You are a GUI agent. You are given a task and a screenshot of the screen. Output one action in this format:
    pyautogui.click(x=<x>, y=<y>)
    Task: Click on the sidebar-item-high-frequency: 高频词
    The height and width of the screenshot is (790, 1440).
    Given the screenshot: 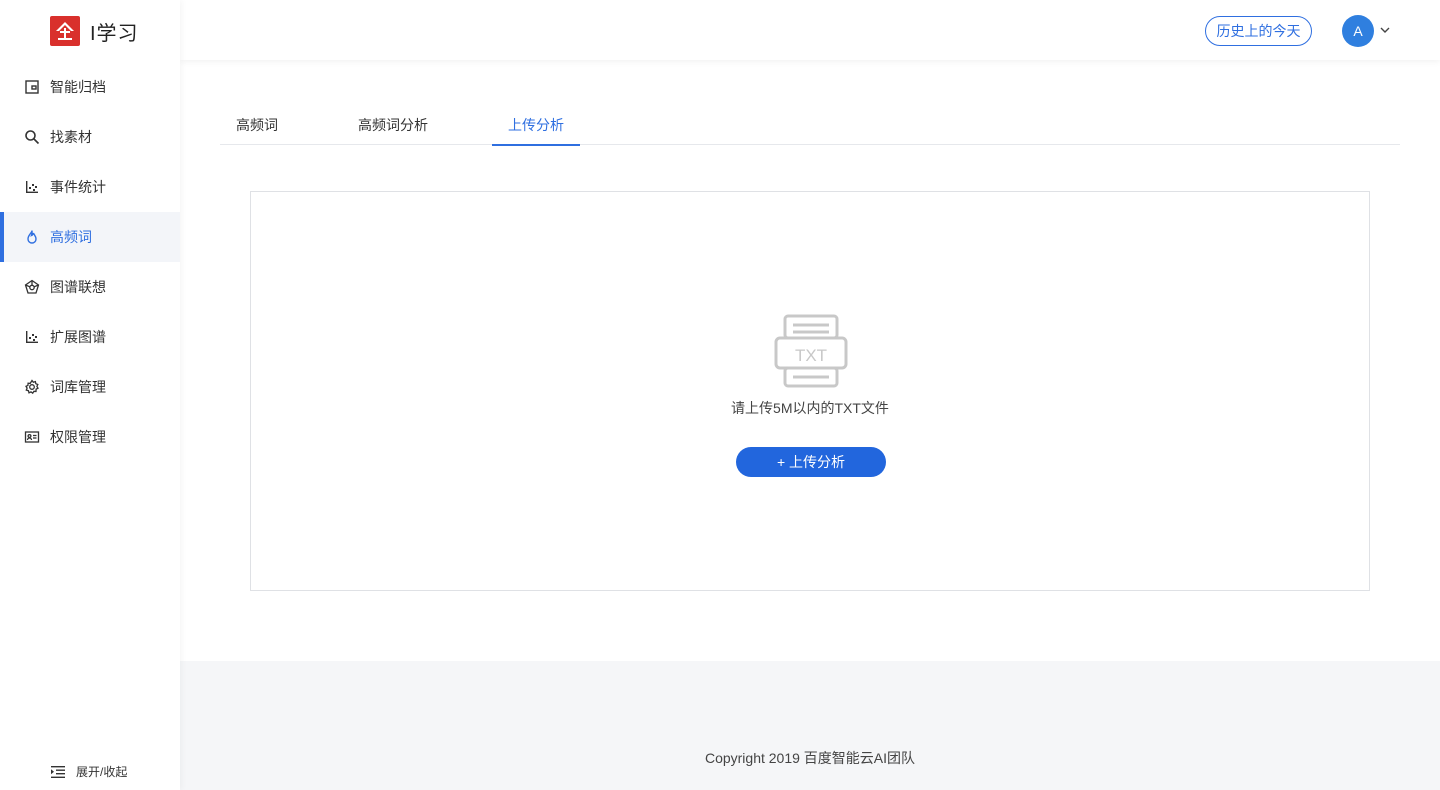 What is the action you would take?
    pyautogui.click(x=90, y=237)
    